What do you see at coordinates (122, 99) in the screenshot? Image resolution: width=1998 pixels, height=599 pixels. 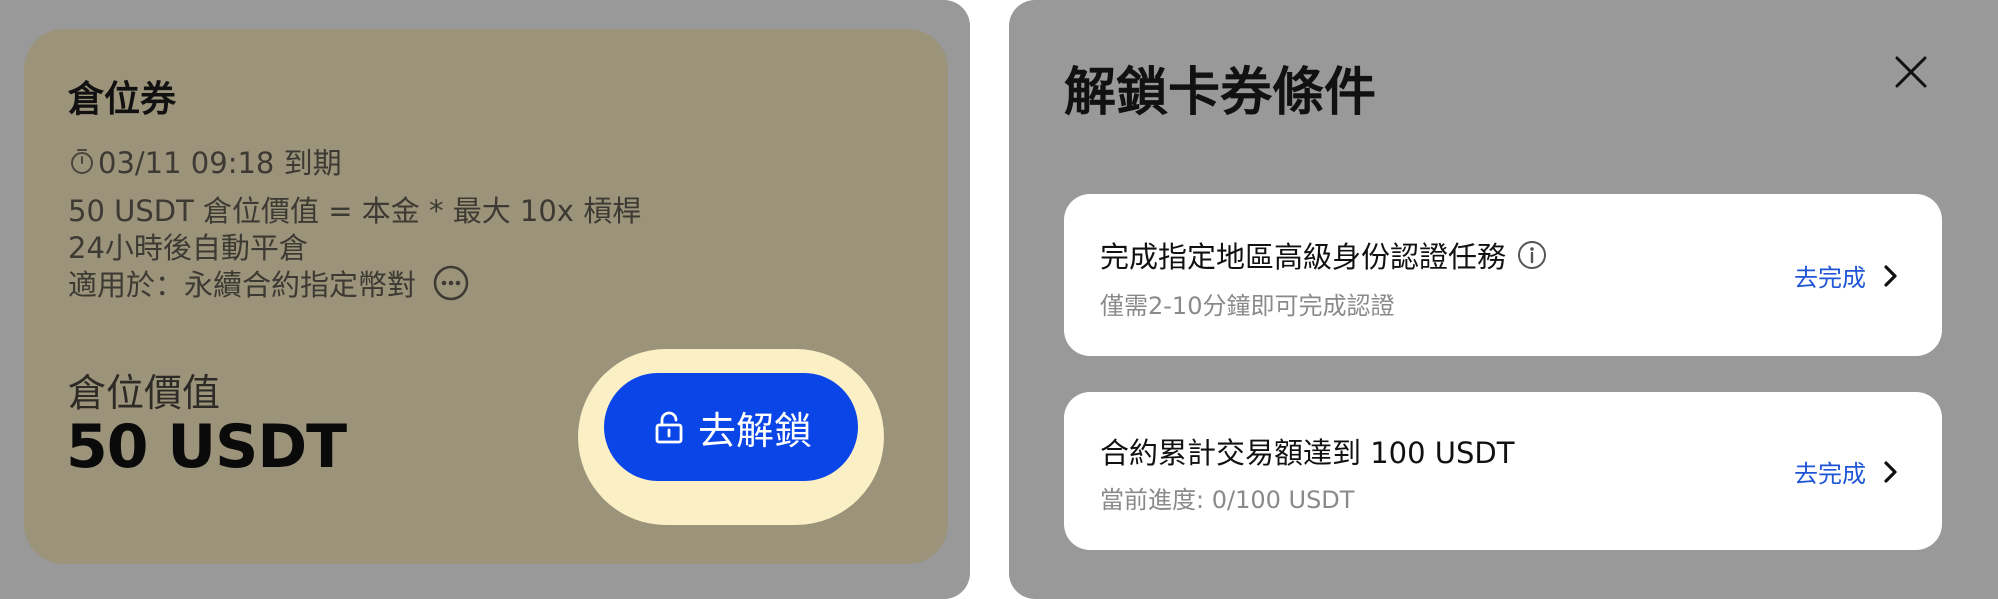 I see `coupon-title: 倉位券` at bounding box center [122, 99].